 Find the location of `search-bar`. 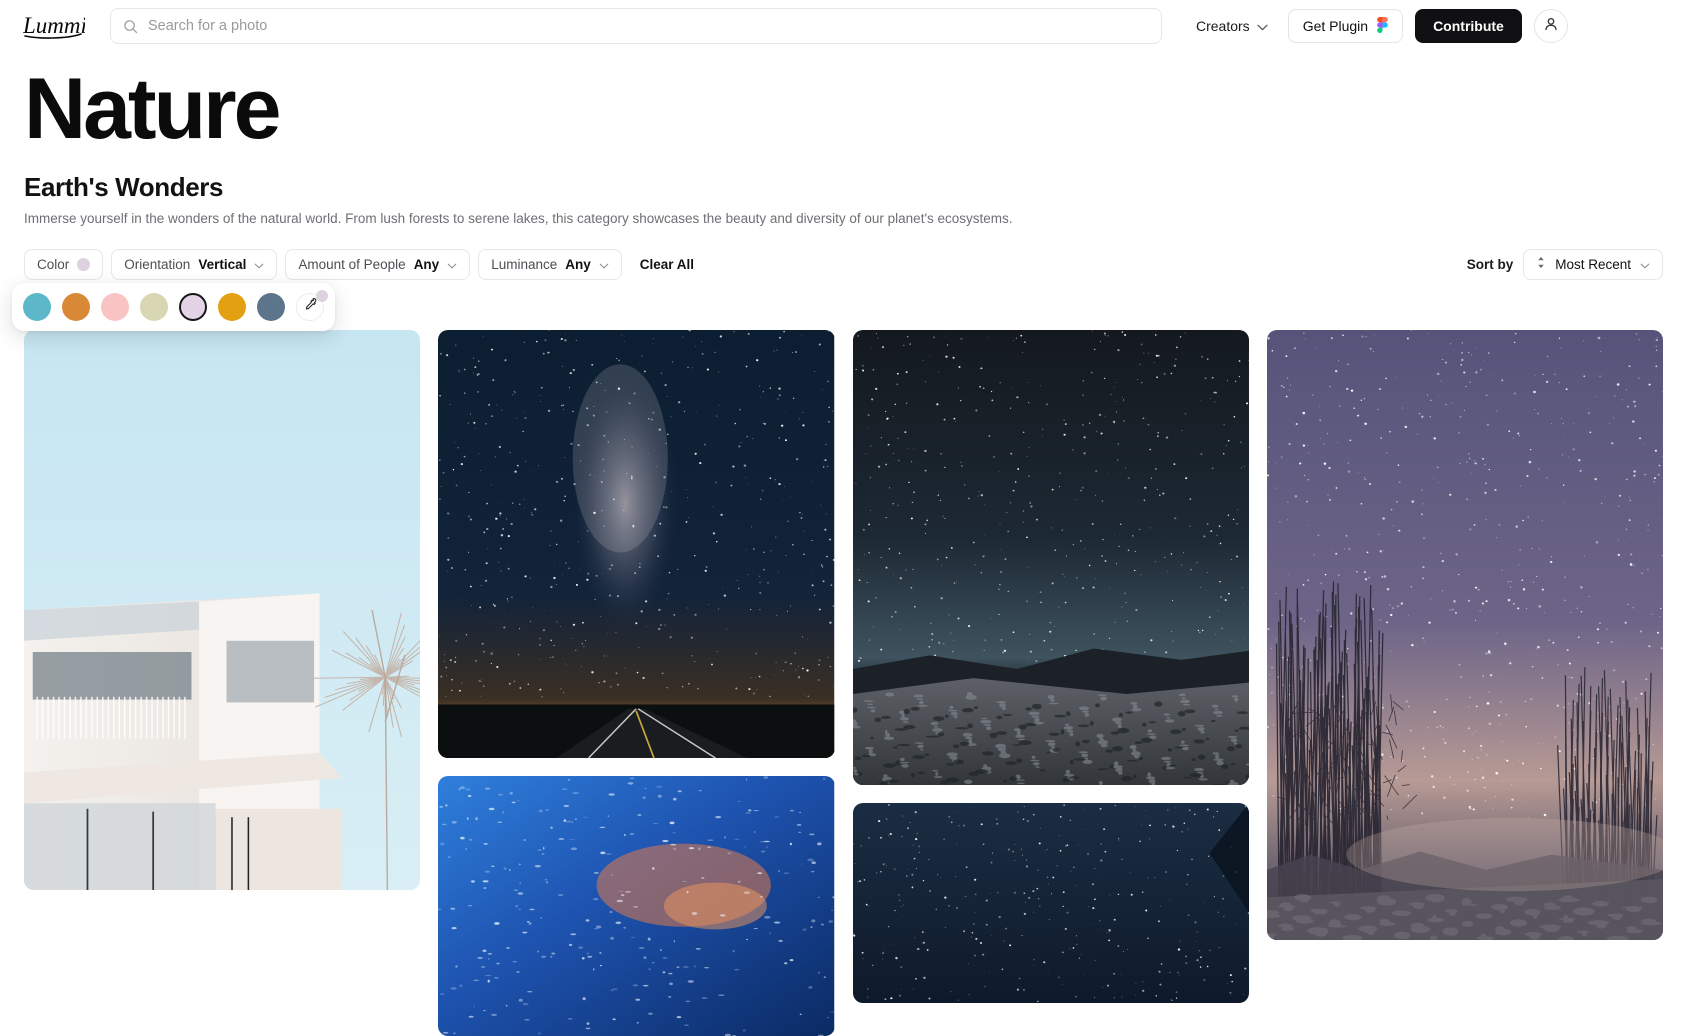

search-bar is located at coordinates (636, 26).